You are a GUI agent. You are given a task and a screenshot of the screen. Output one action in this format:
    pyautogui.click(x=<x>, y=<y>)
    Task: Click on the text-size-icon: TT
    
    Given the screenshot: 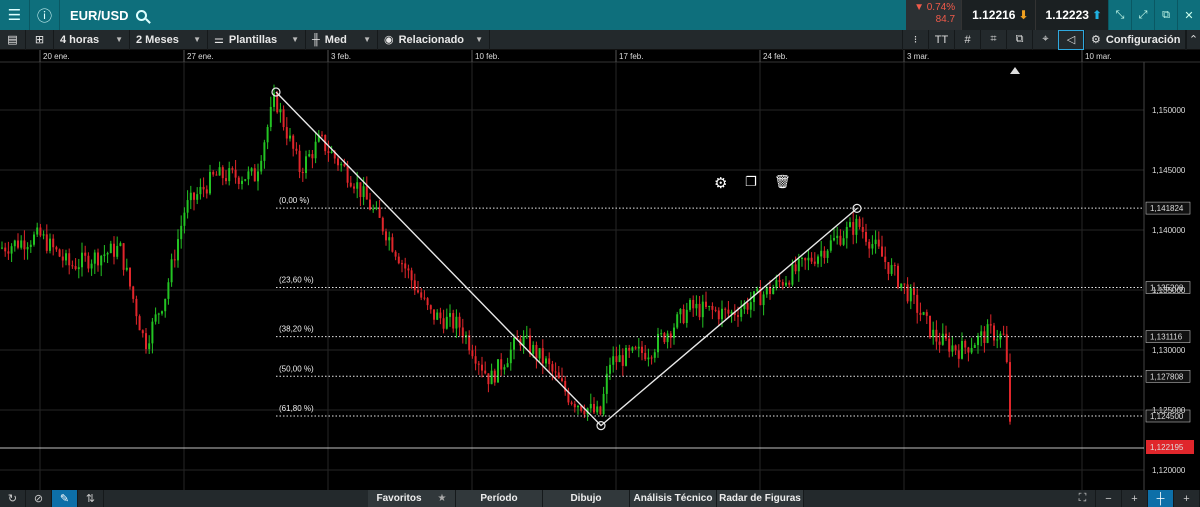 What is the action you would take?
    pyautogui.click(x=941, y=39)
    